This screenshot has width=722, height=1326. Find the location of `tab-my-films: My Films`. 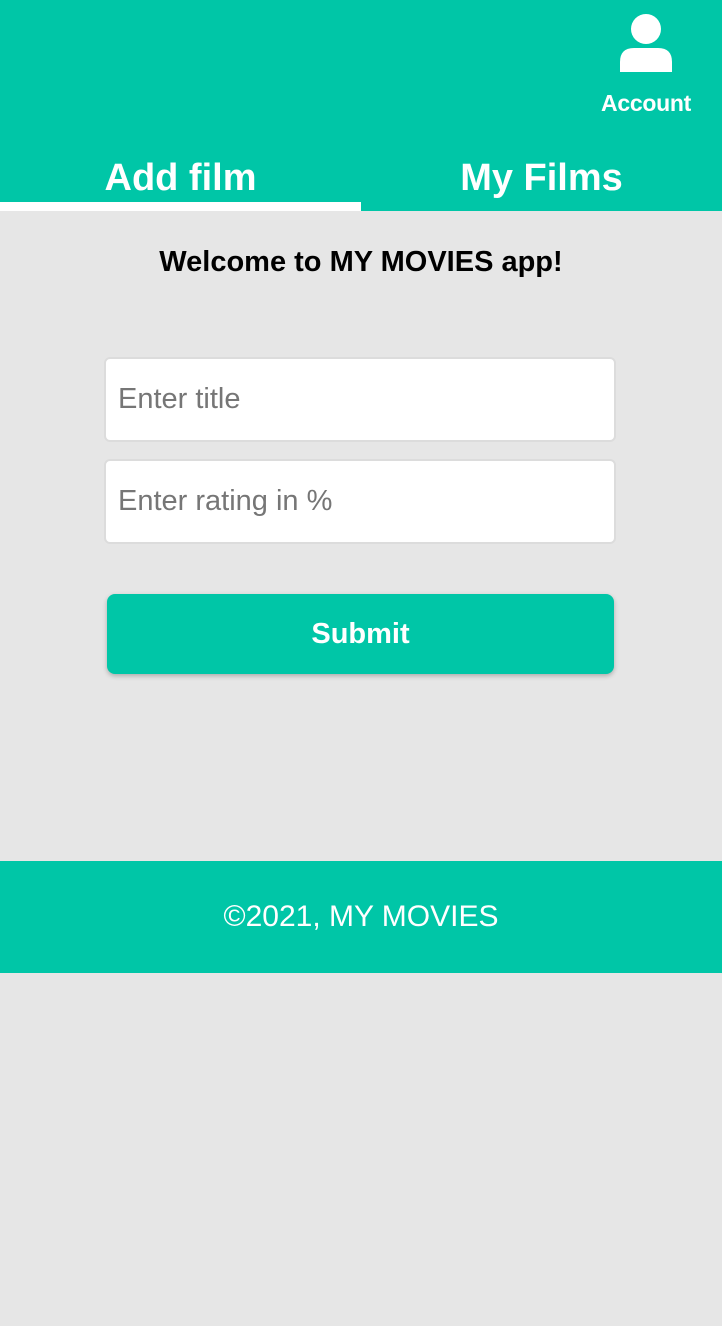

tab-my-films: My Films is located at coordinates (541, 180).